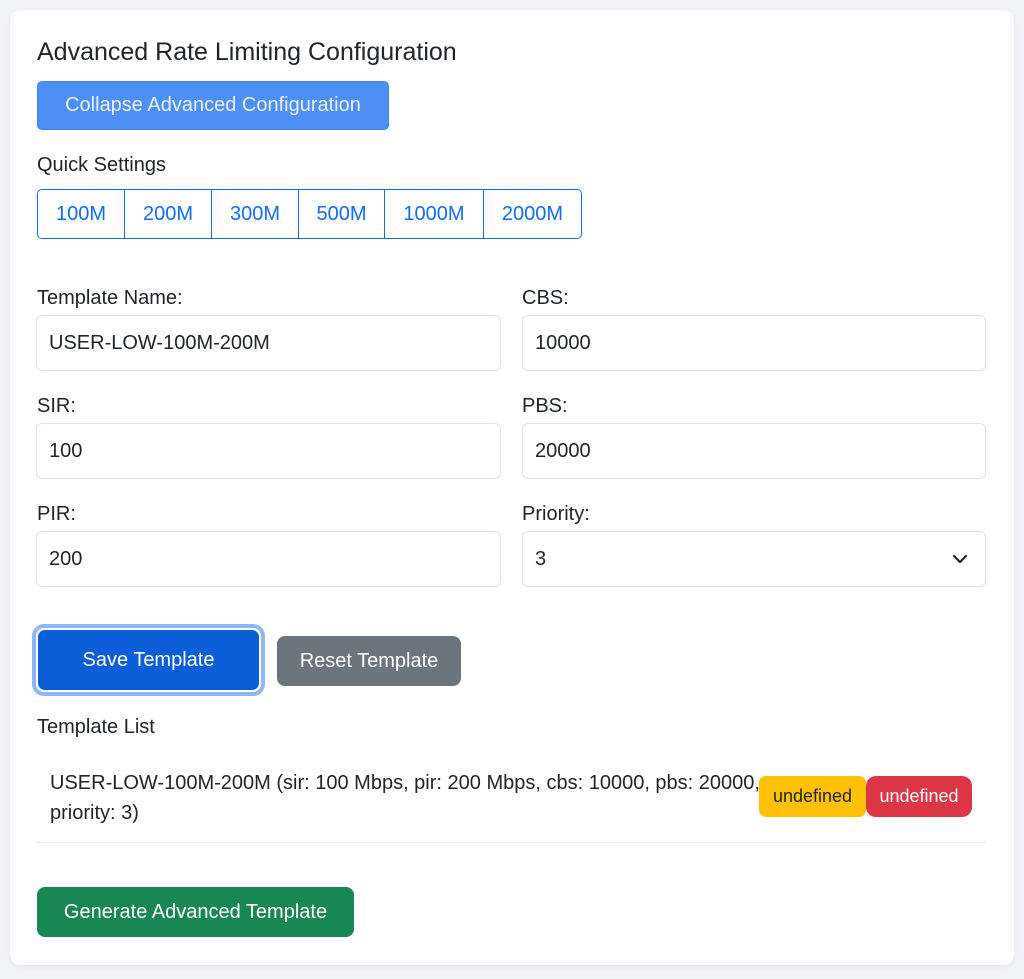 The width and height of the screenshot is (1024, 979). Describe the element at coordinates (110, 298) in the screenshot. I see `template-name-label: Template Name:` at that location.